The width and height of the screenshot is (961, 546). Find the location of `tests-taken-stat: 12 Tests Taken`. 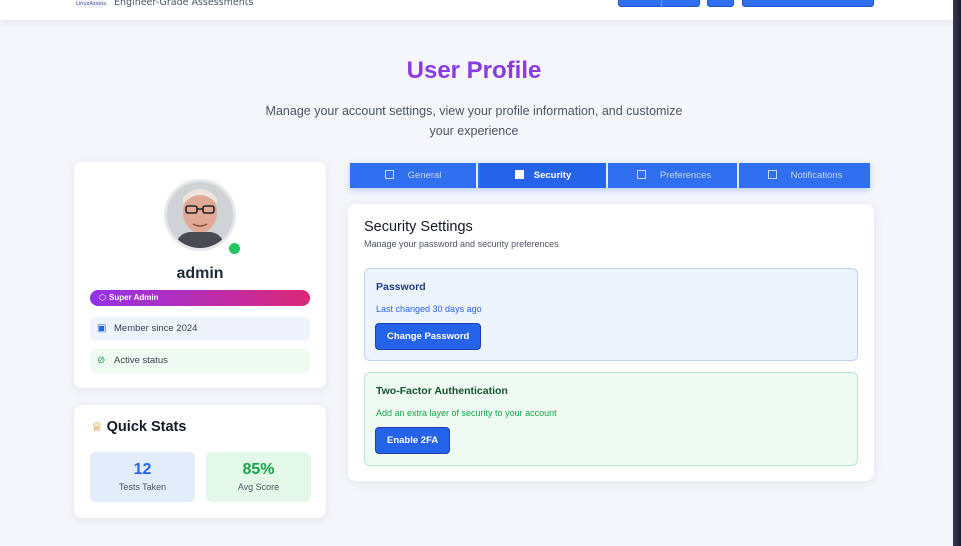

tests-taken-stat: 12 Tests Taken is located at coordinates (142, 477).